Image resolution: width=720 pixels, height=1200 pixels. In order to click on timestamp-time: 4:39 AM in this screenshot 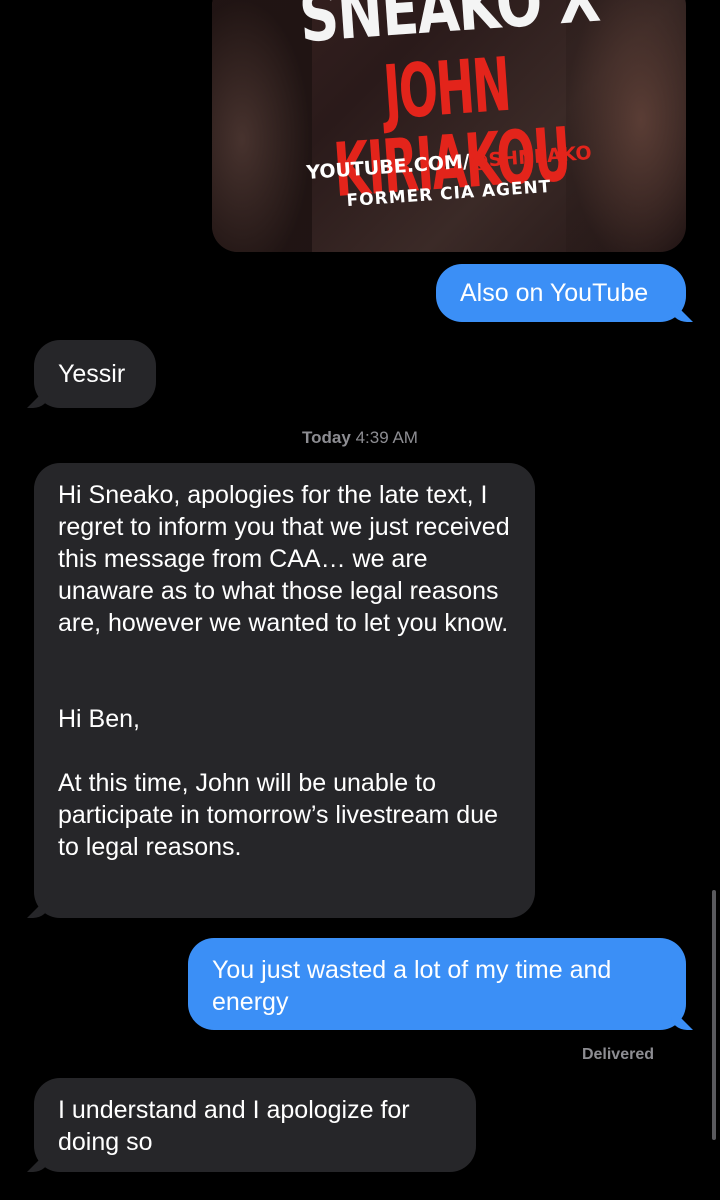, I will do `click(386, 437)`.